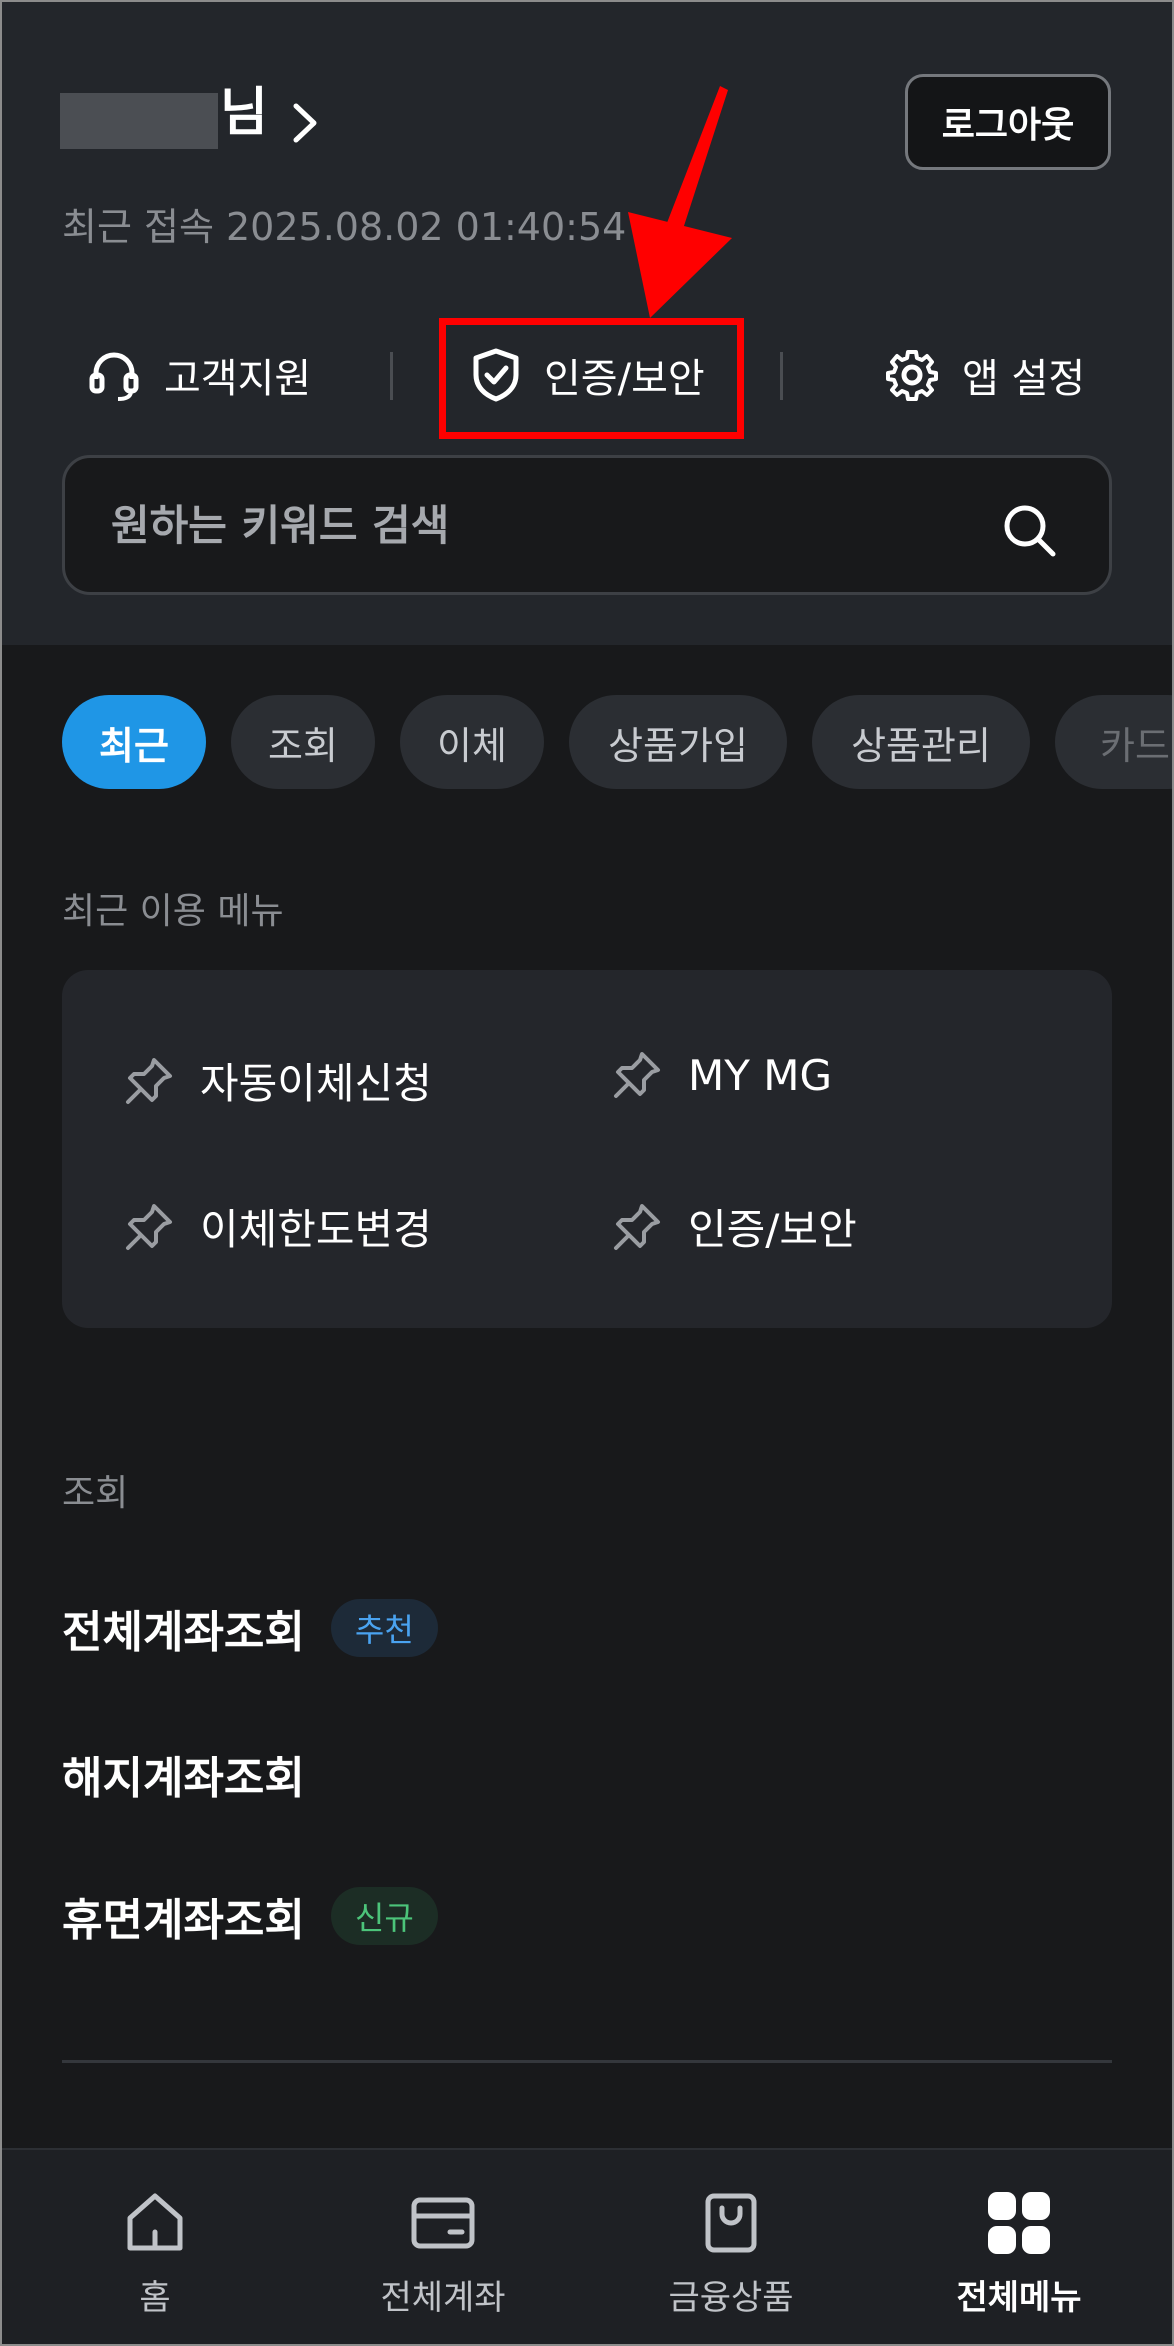  I want to click on new-badge: 신규, so click(384, 1916).